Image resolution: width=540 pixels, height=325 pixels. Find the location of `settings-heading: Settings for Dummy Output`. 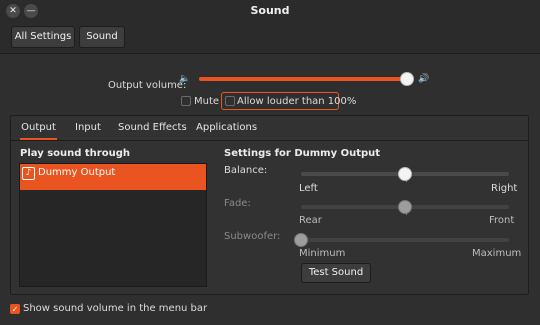

settings-heading: Settings for Dummy Output is located at coordinates (302, 153).